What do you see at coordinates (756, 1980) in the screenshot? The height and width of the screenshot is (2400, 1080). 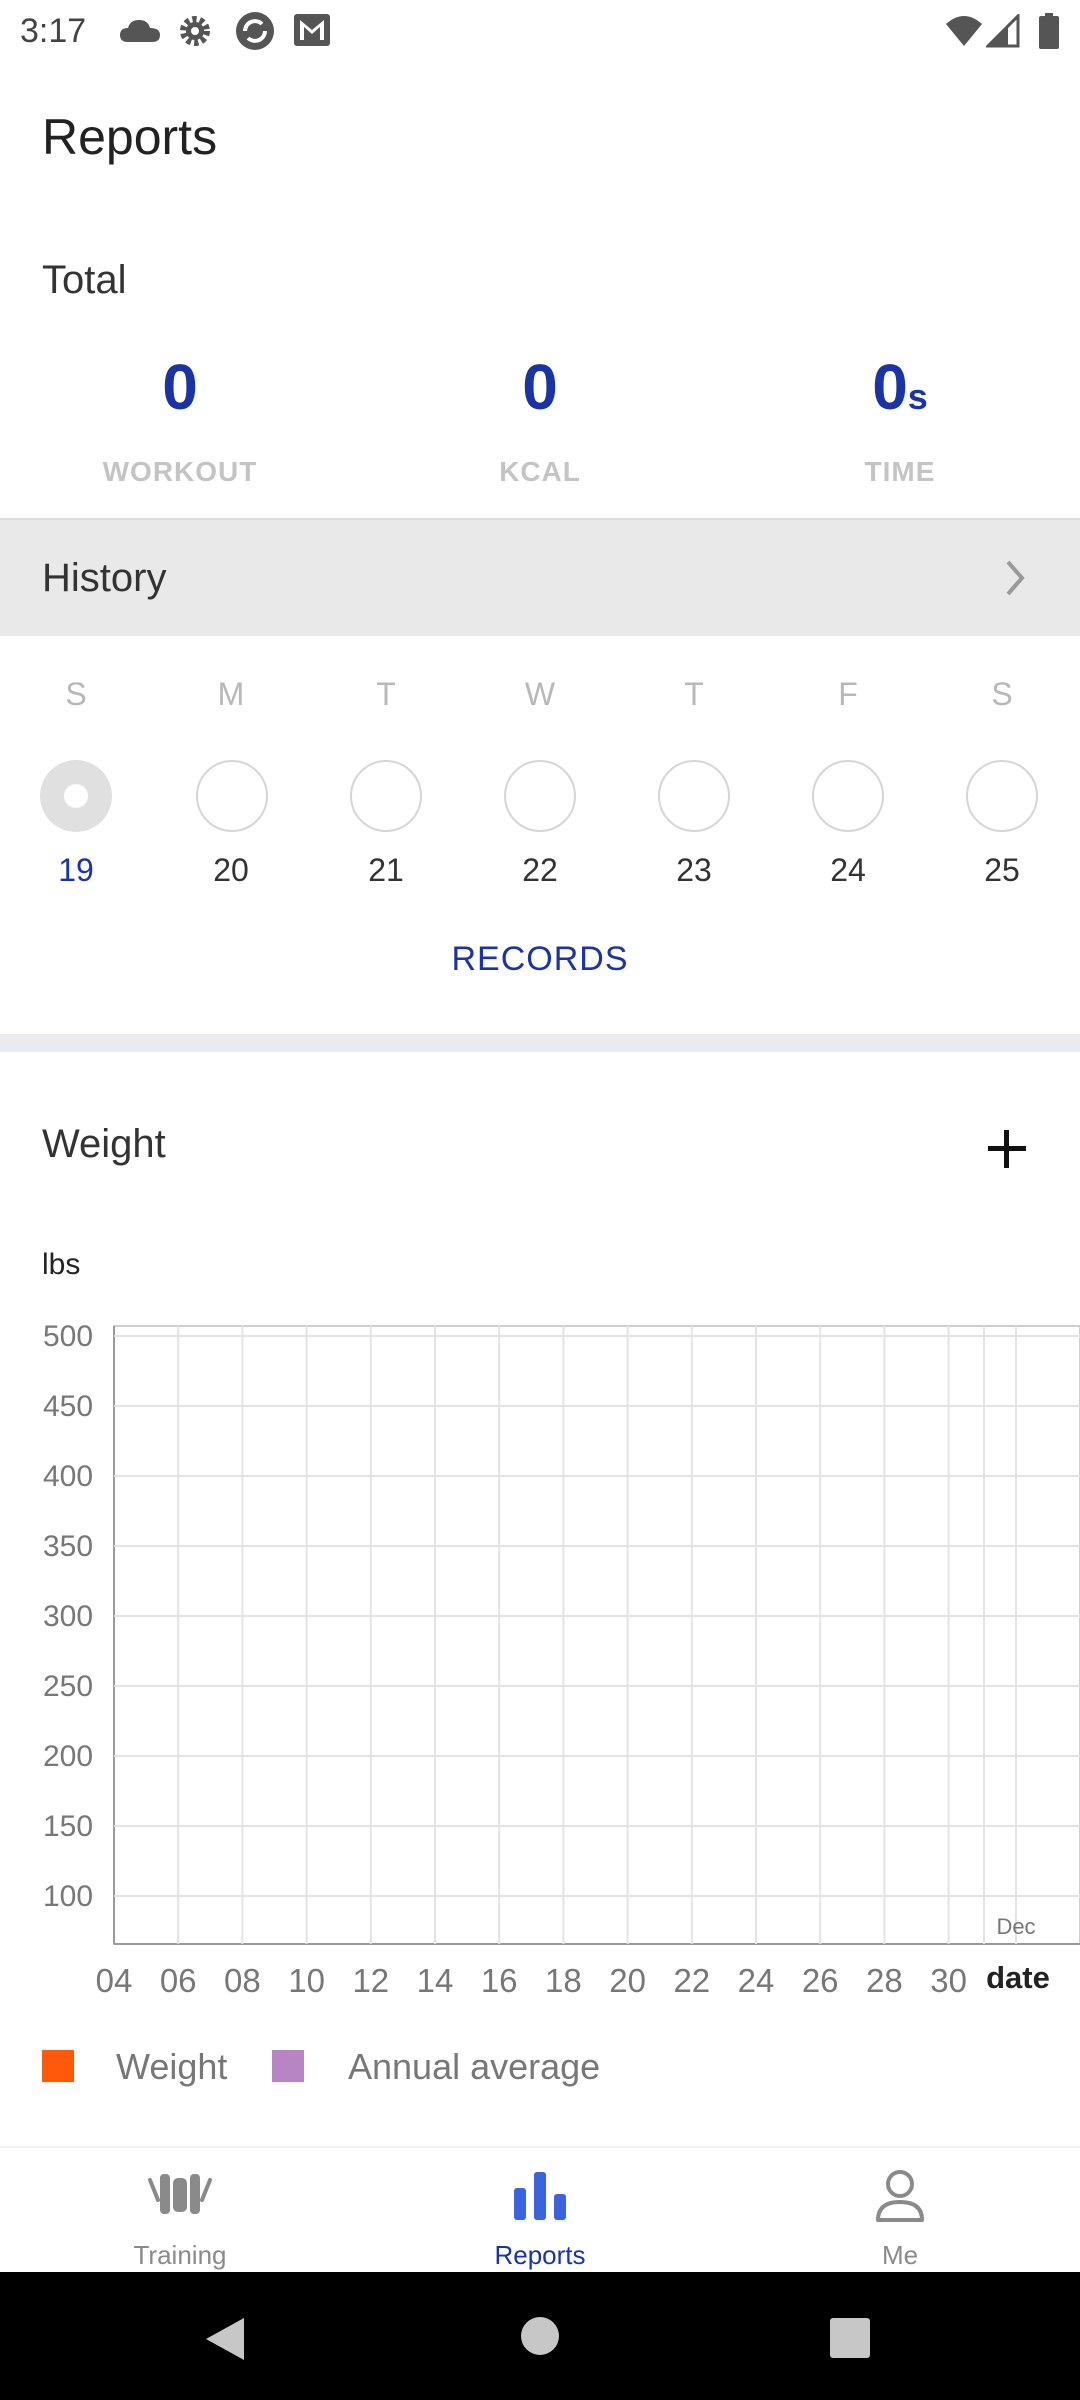 I see `x-tick-label: 24` at bounding box center [756, 1980].